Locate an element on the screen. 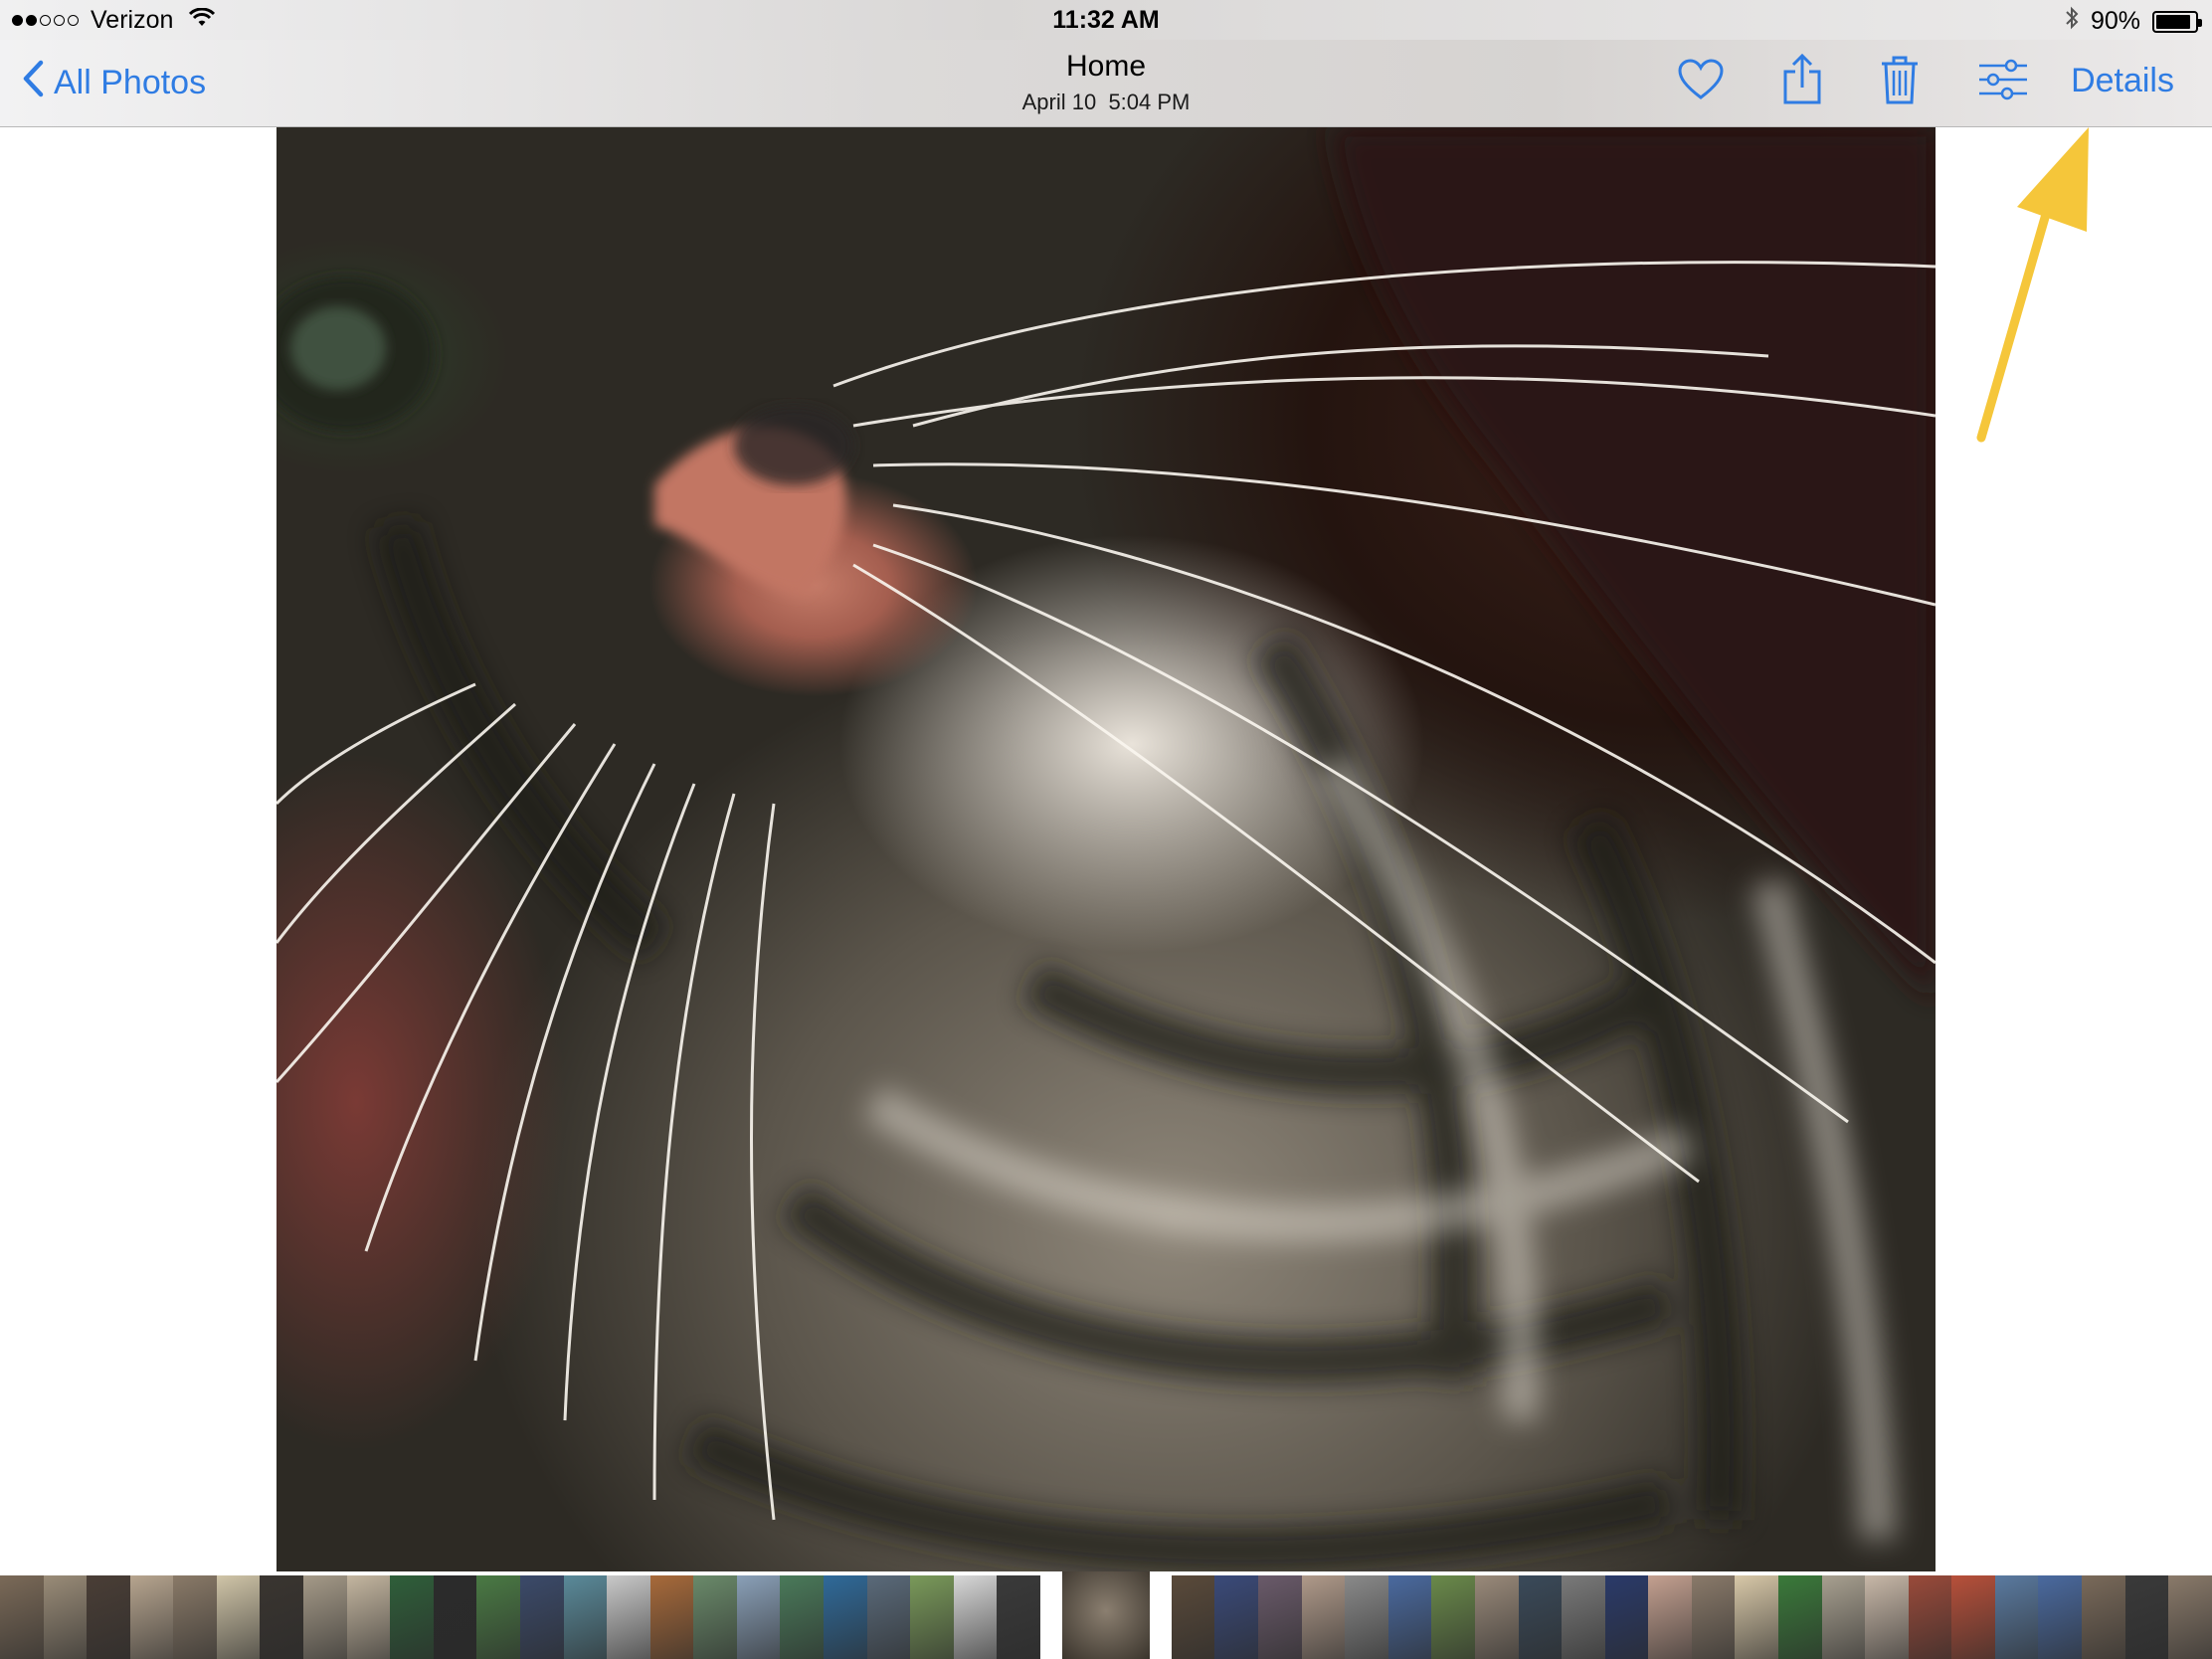 The width and height of the screenshot is (2212, 1659). heart-icon is located at coordinates (1701, 81).